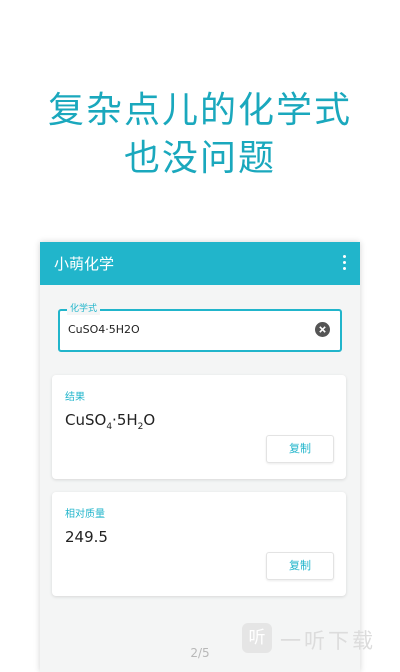  Describe the element at coordinates (85, 514) in the screenshot. I see `relative-mass-label: 相对质量` at that location.